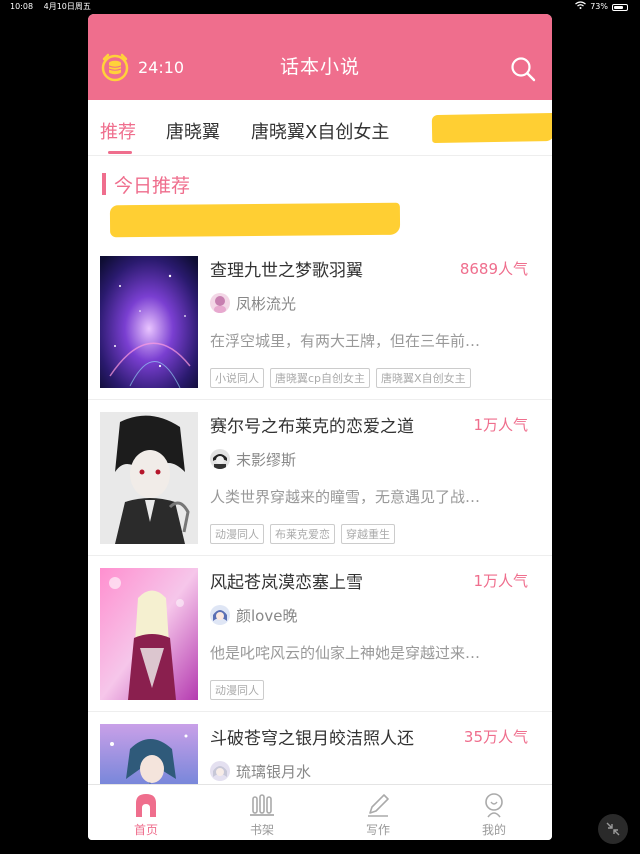 Image resolution: width=640 pixels, height=854 pixels. What do you see at coordinates (312, 427) in the screenshot?
I see `book-title: 赛尔号之布莱克的恋爱之道` at bounding box center [312, 427].